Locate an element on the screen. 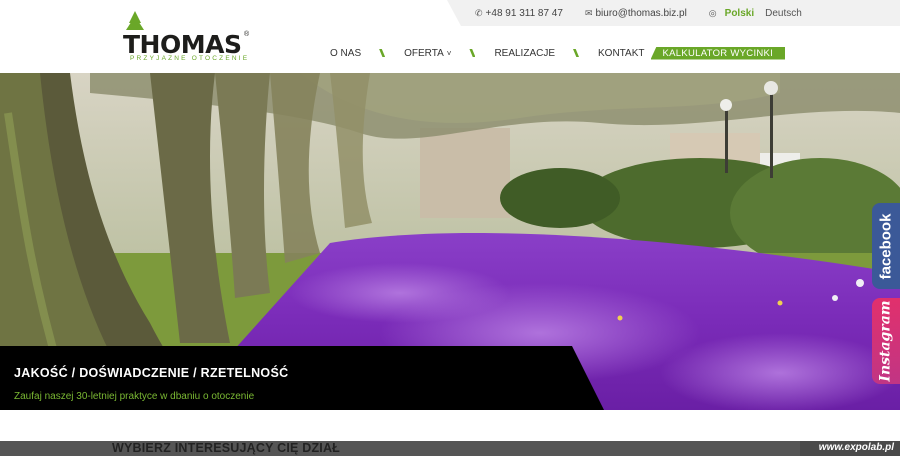 The width and height of the screenshot is (900, 456). site-logo: THOMAS ® PRZYJAZNE OTOCZENIE is located at coordinates (187, 38).